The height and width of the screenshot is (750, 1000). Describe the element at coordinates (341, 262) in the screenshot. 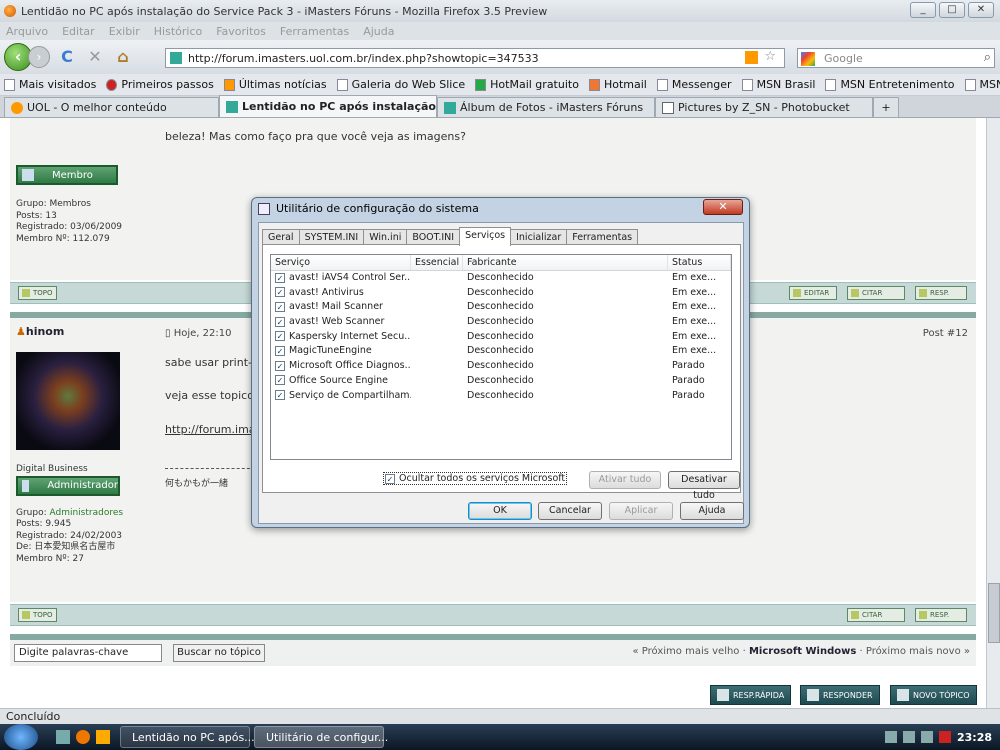

I see `column-servico: Serviço` at that location.